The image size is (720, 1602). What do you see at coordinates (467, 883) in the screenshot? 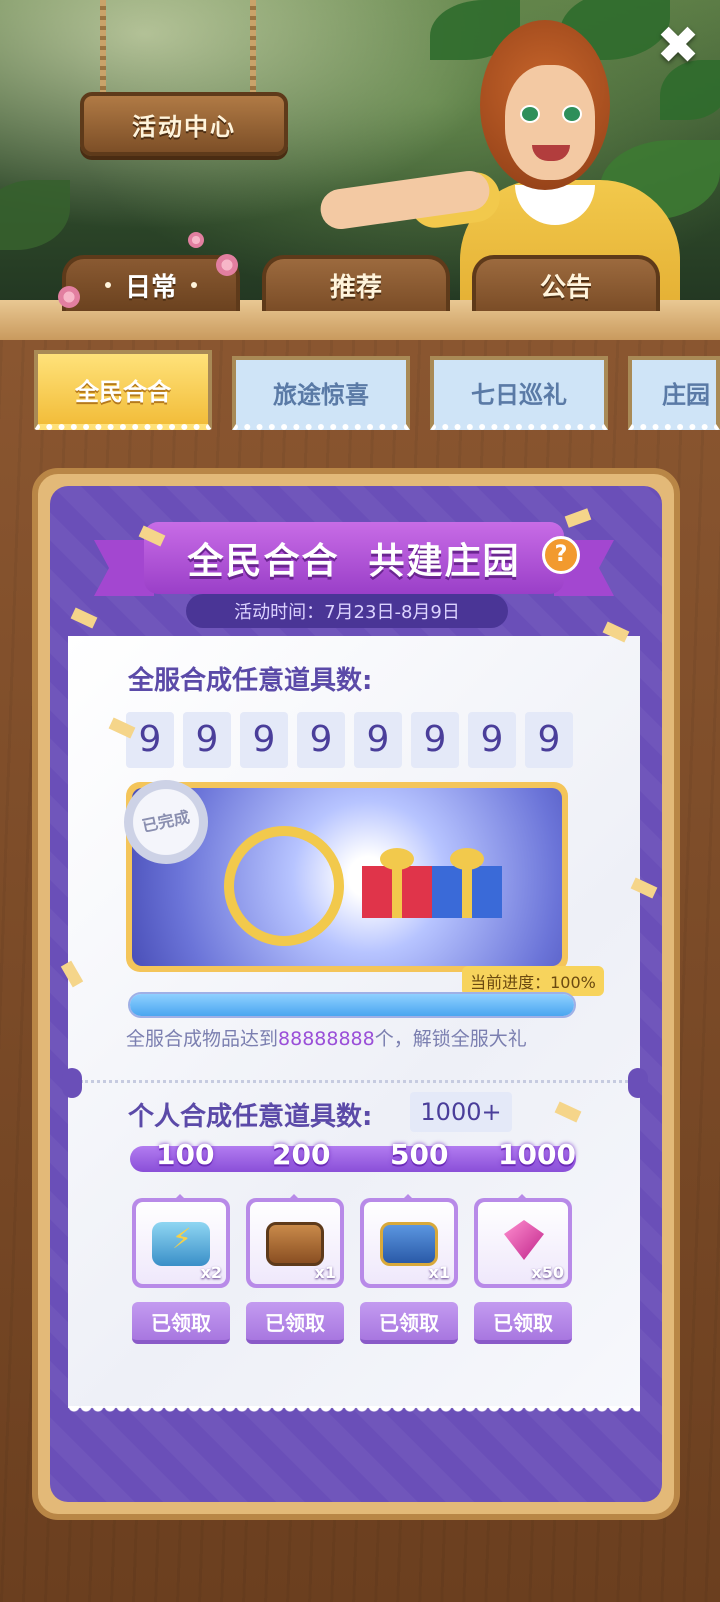
I see `blue-gift-icon` at bounding box center [467, 883].